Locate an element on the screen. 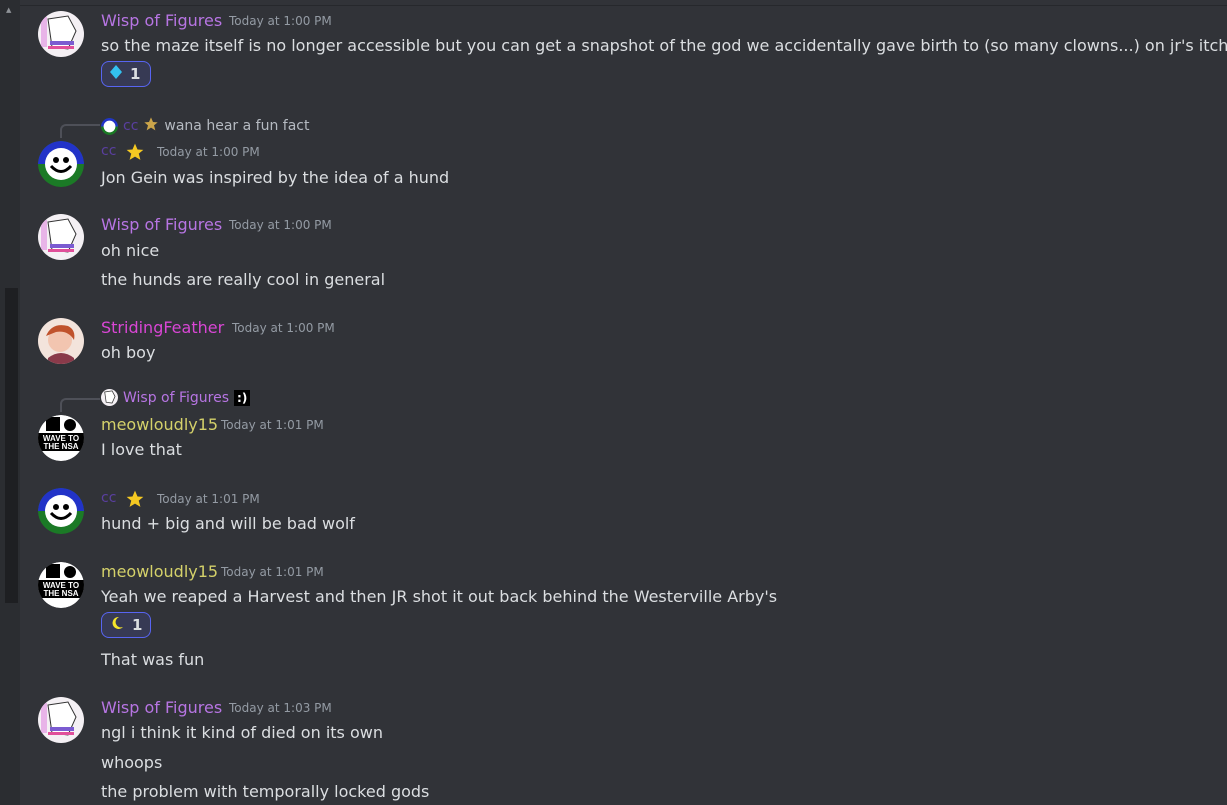  scrollbar-track is located at coordinates (11, 445).